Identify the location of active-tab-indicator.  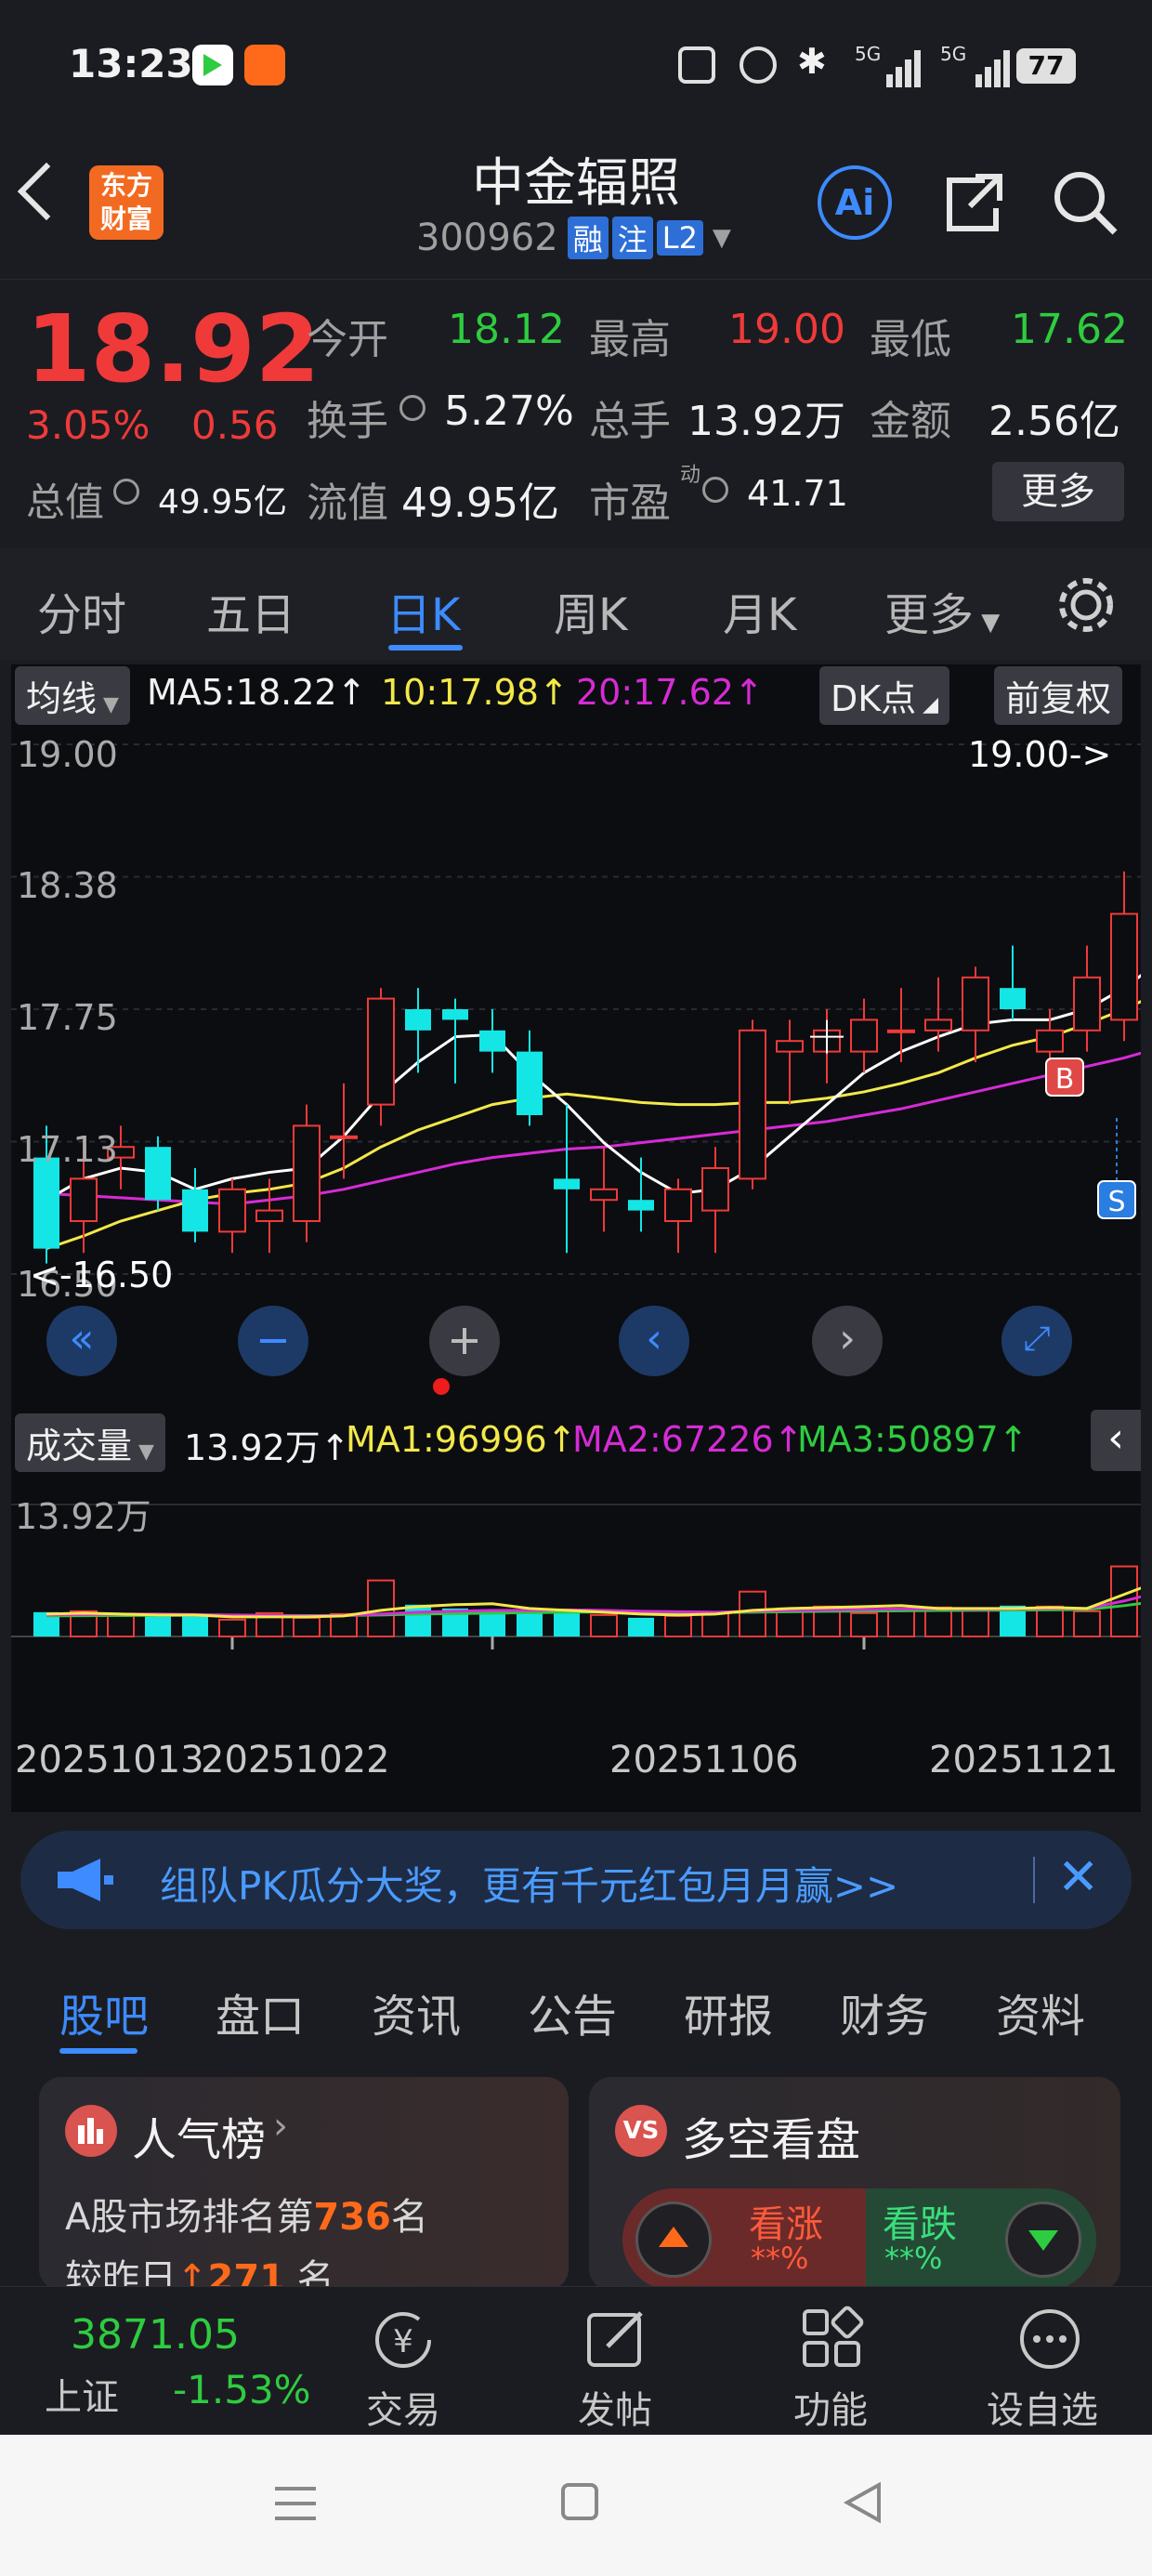
(425, 648).